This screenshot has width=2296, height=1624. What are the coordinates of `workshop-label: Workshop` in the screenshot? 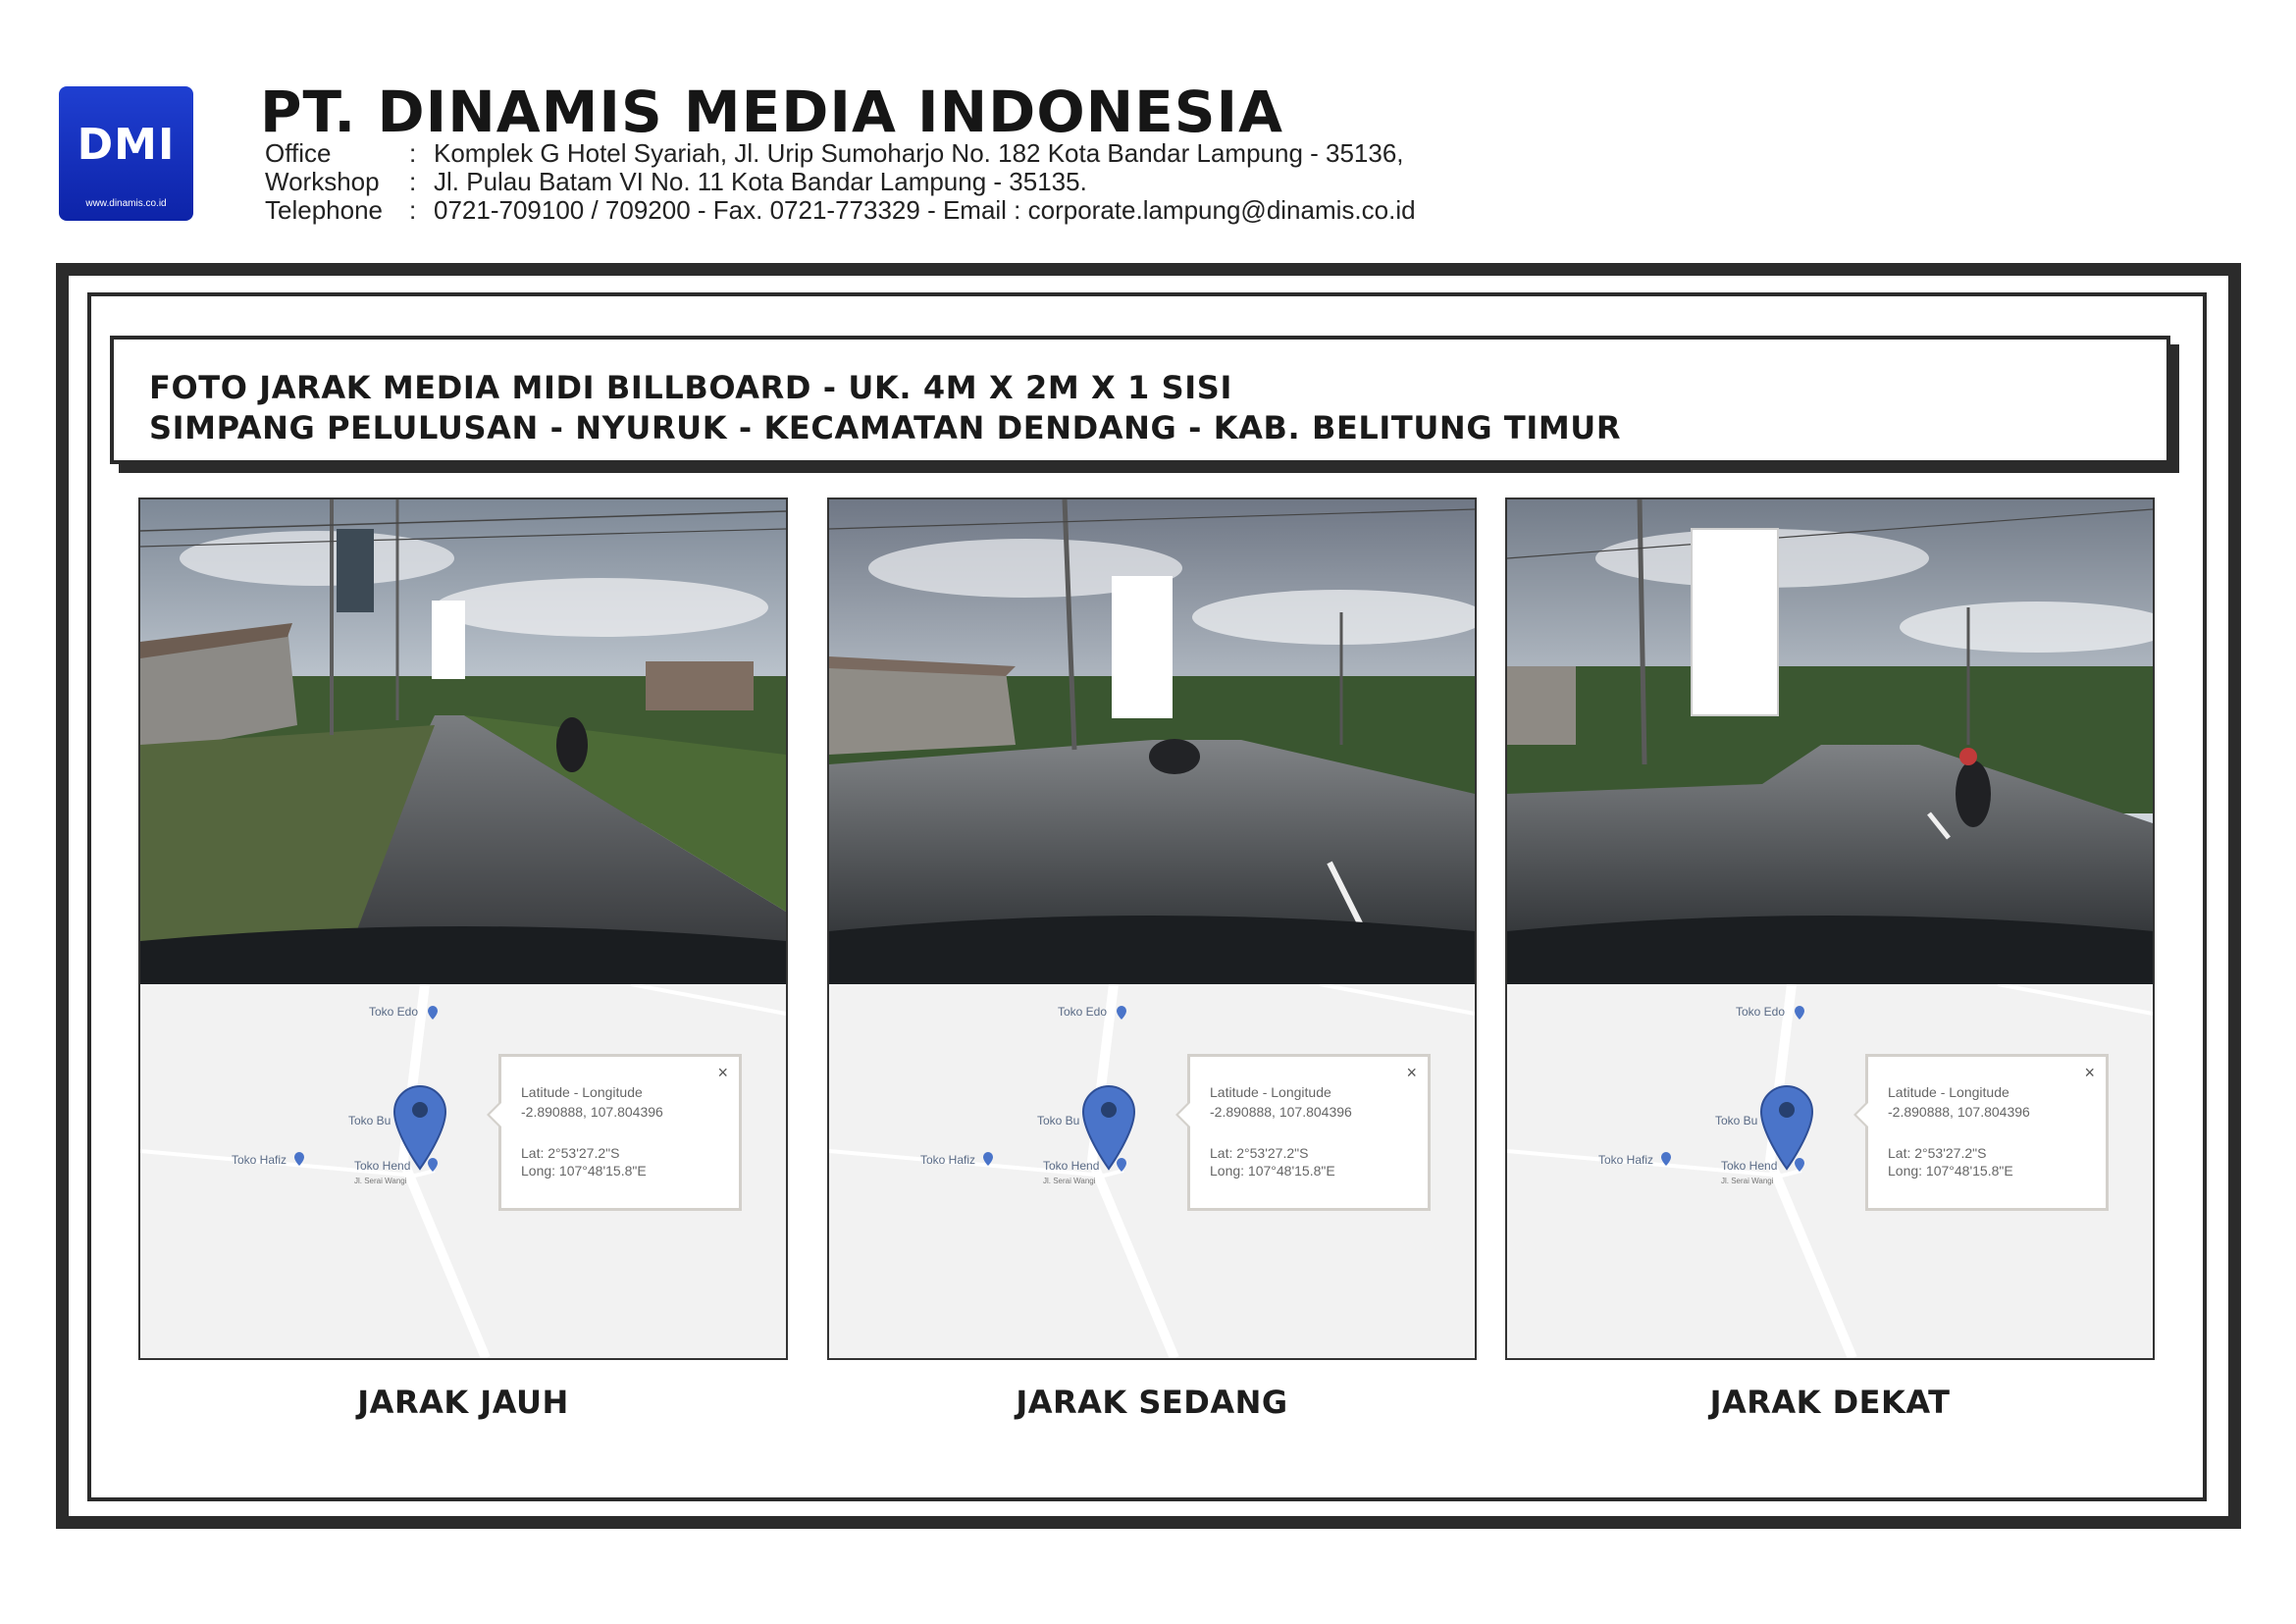 It's located at (322, 181).